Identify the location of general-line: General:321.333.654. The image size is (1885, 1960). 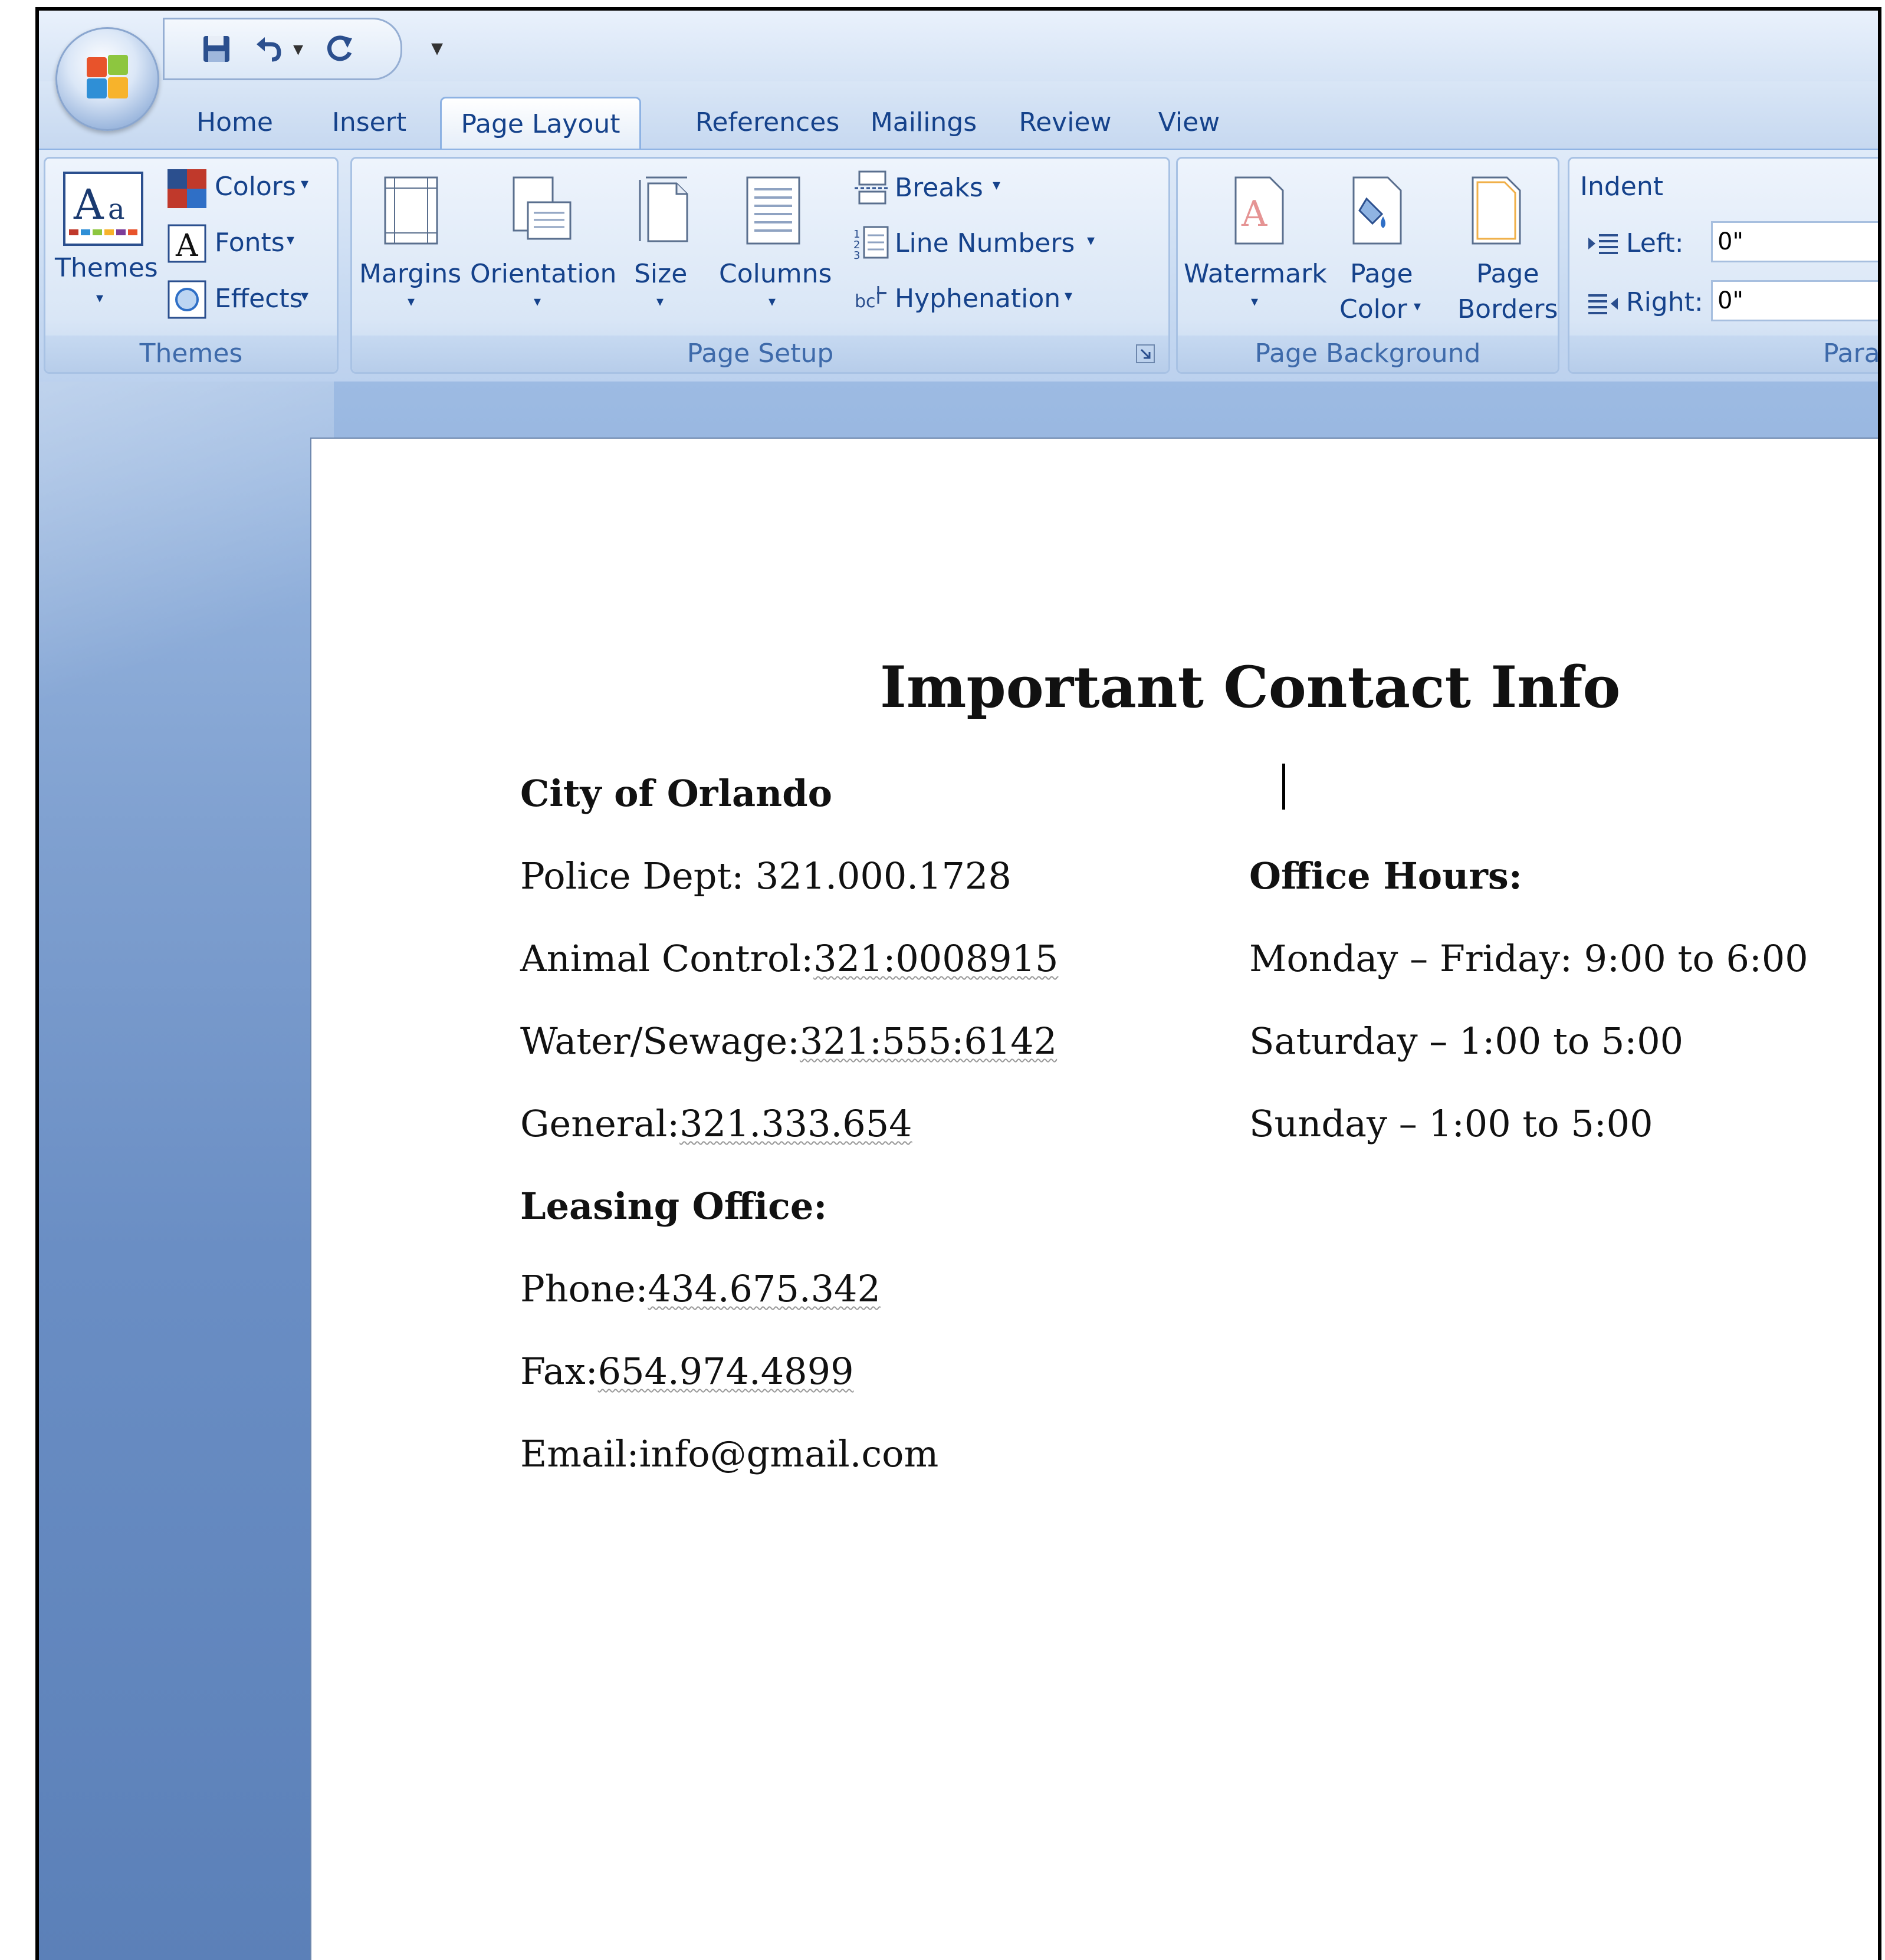
(716, 1123).